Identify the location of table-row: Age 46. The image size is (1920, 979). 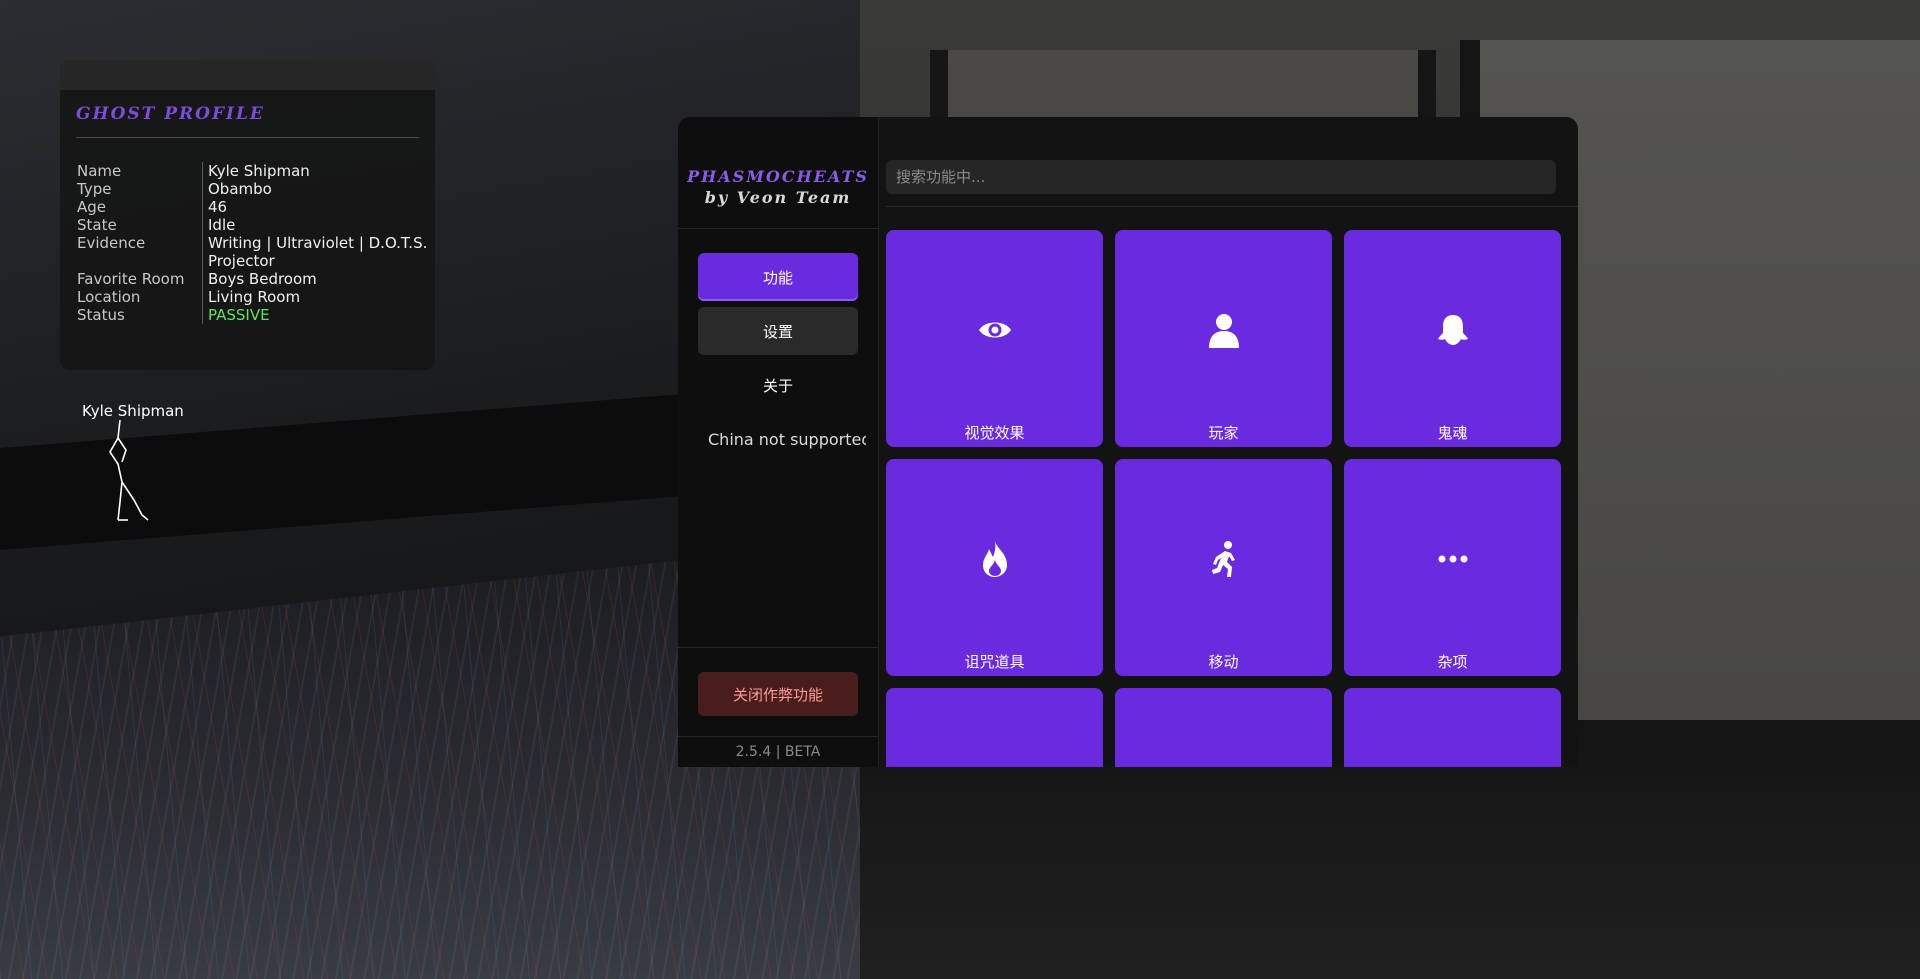
(252, 207).